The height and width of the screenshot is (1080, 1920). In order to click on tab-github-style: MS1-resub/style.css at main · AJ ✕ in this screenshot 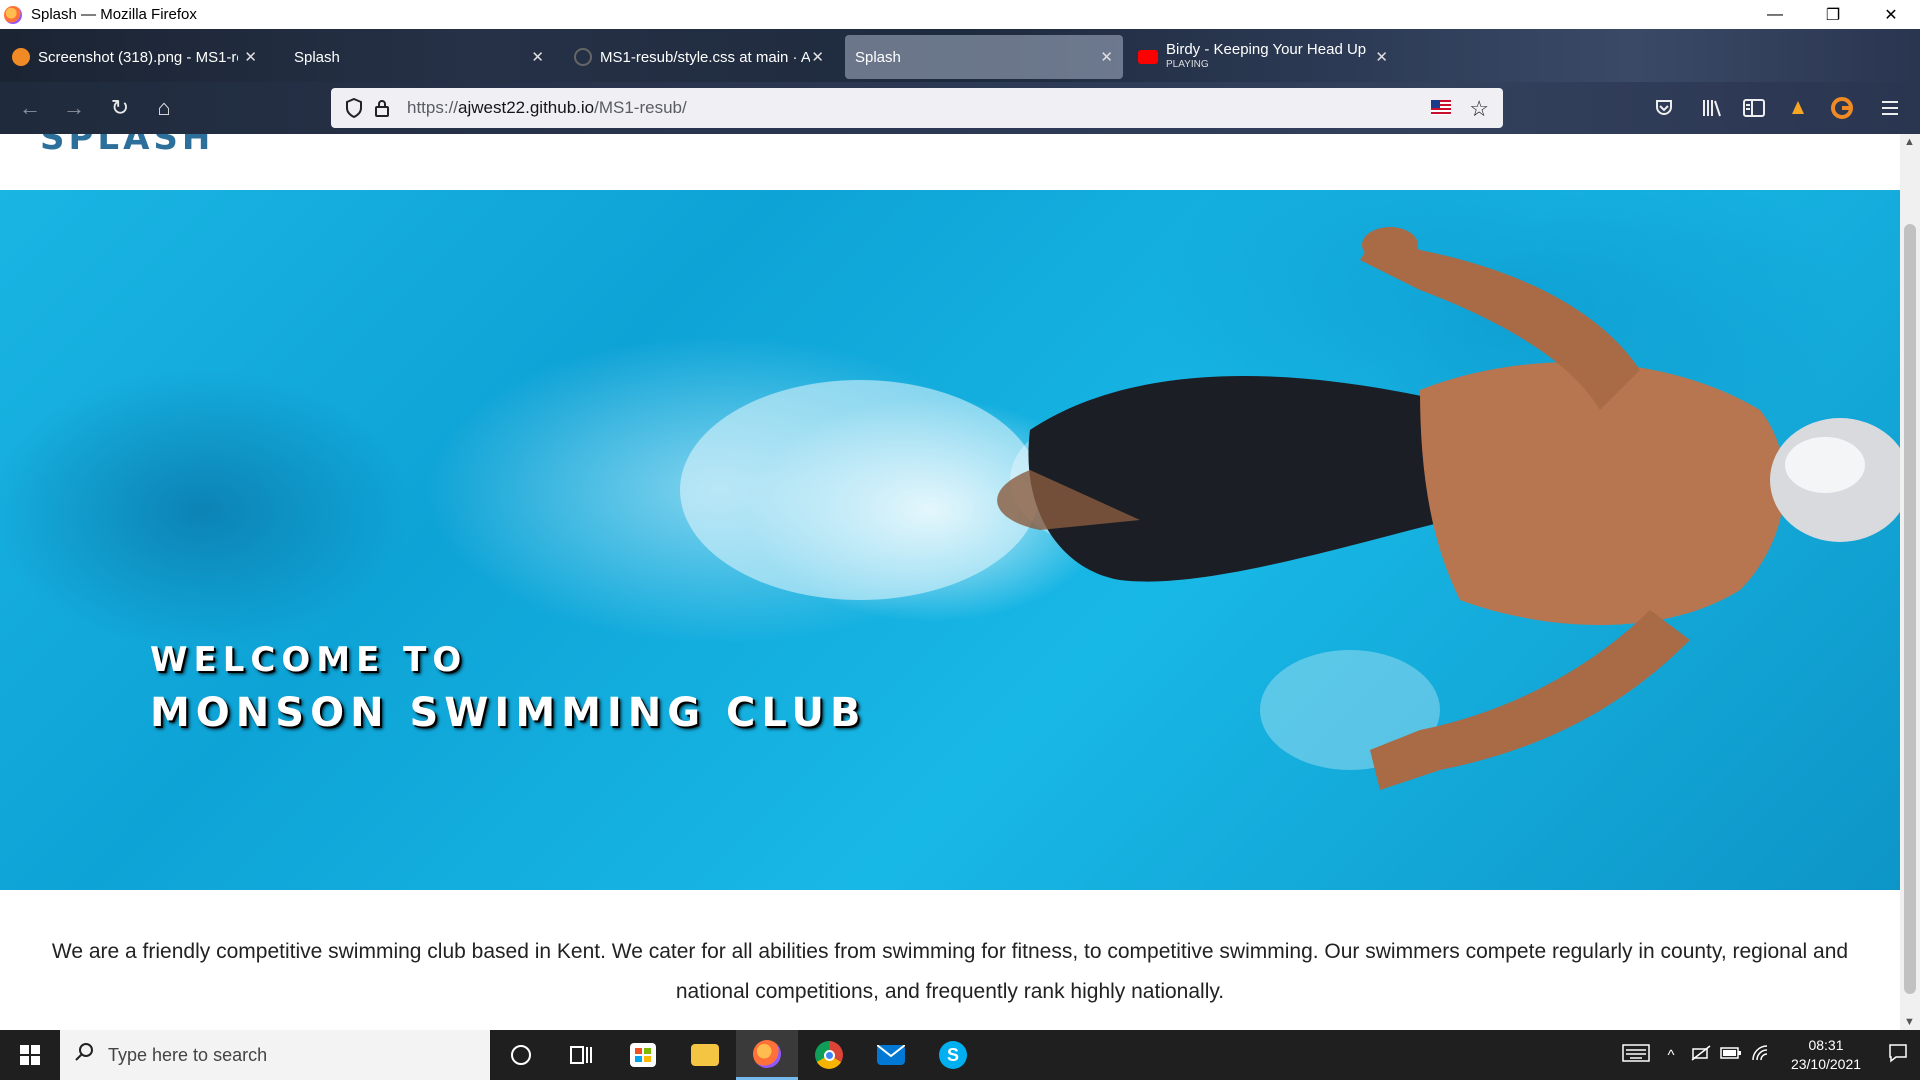, I will do `click(704, 57)`.